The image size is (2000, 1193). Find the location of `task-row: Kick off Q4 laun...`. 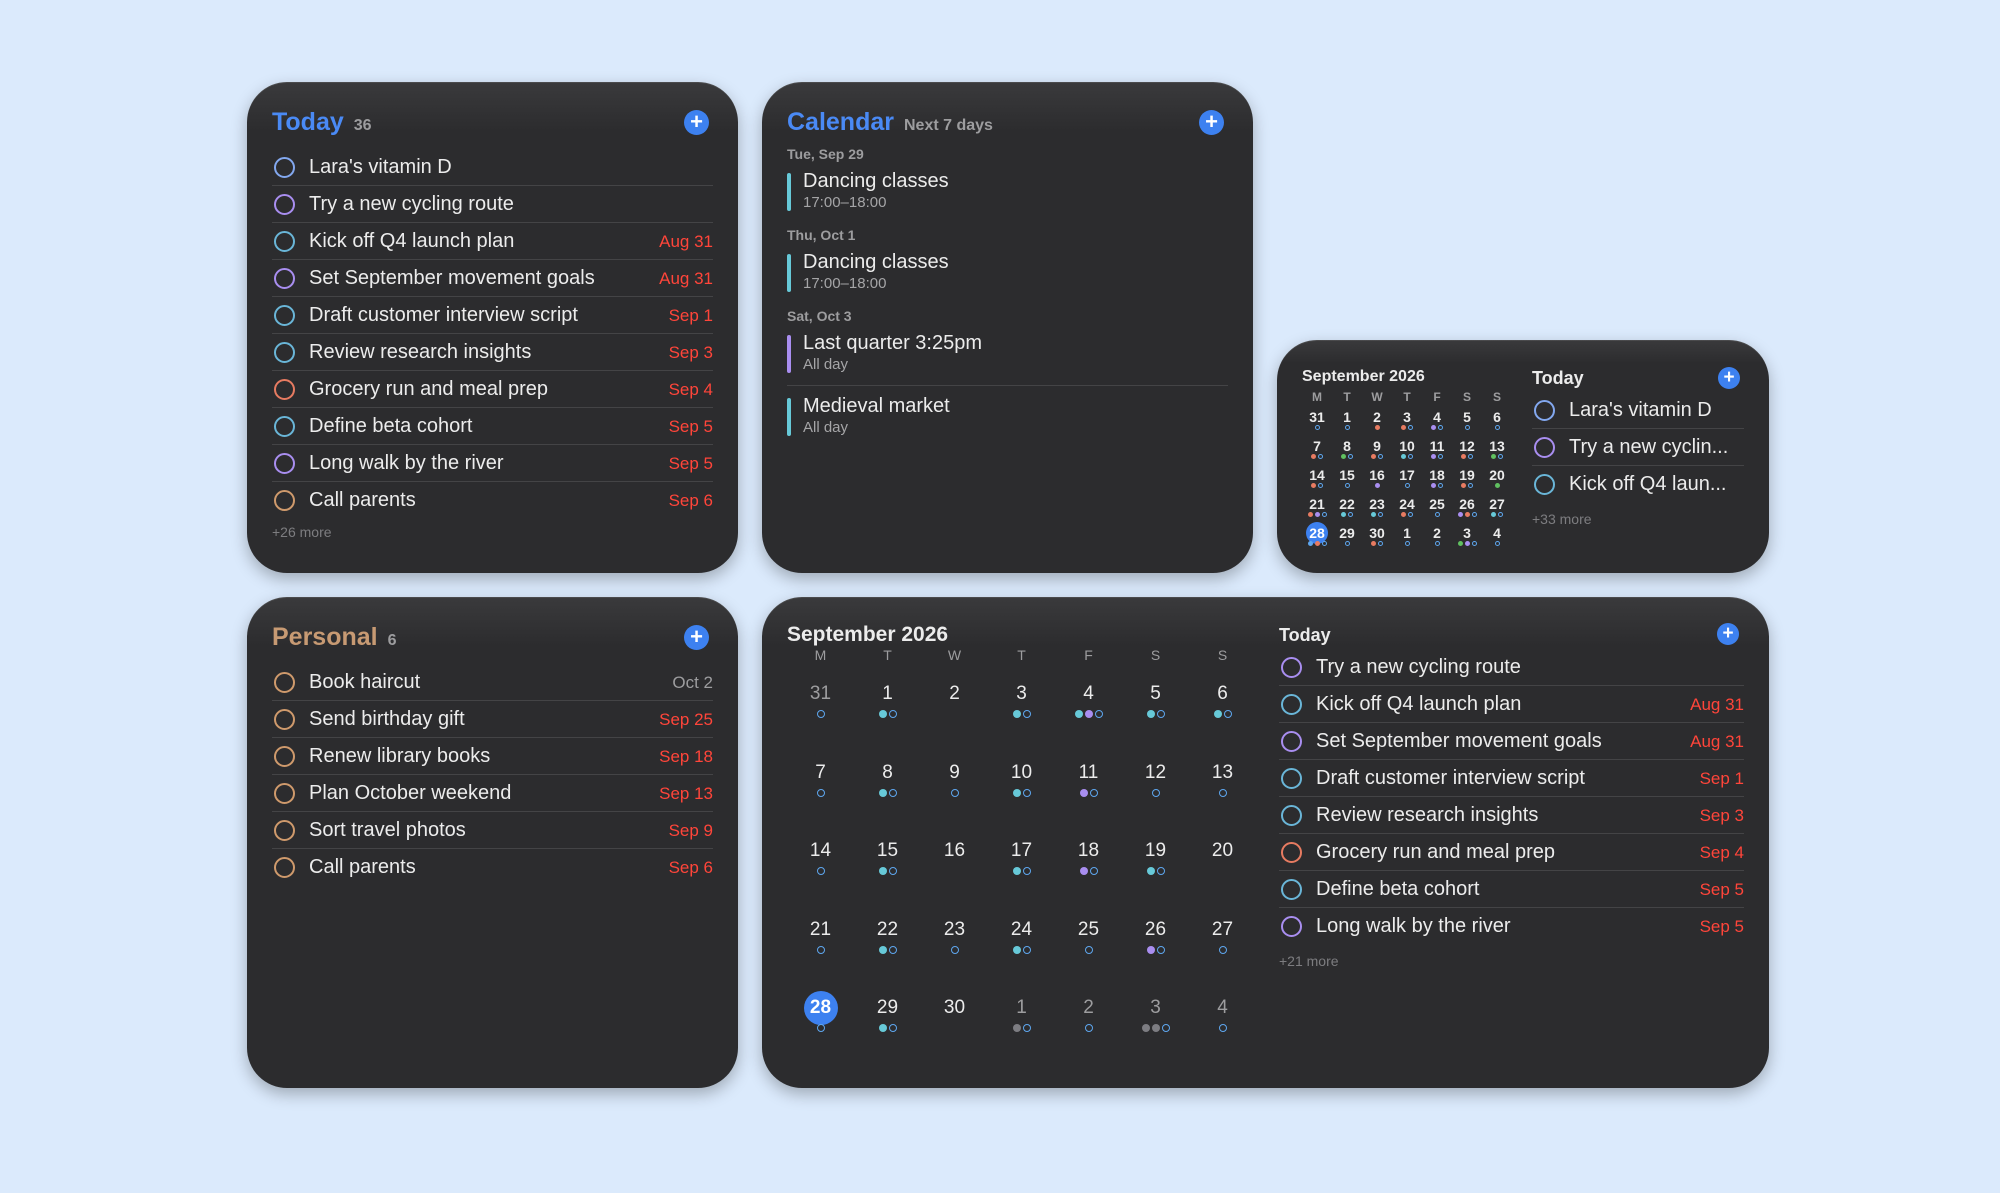

task-row: Kick off Q4 laun... is located at coordinates (1638, 484).